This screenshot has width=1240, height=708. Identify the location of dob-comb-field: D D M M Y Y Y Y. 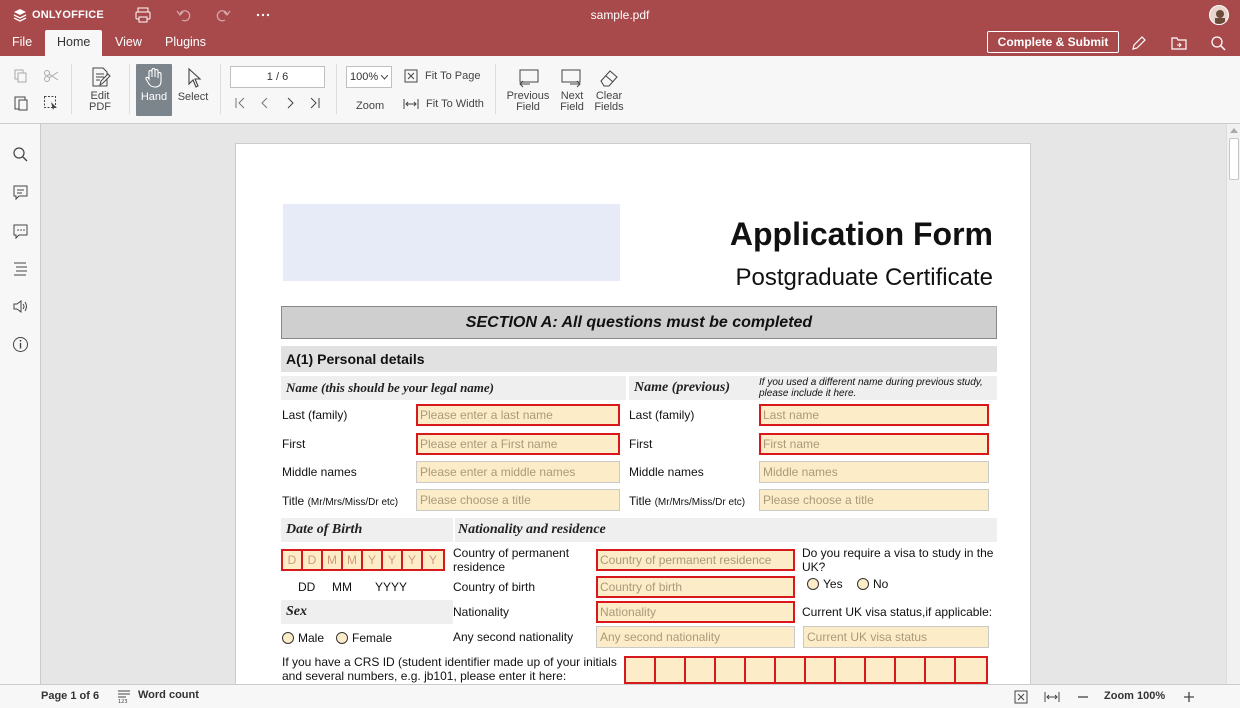
(363, 560).